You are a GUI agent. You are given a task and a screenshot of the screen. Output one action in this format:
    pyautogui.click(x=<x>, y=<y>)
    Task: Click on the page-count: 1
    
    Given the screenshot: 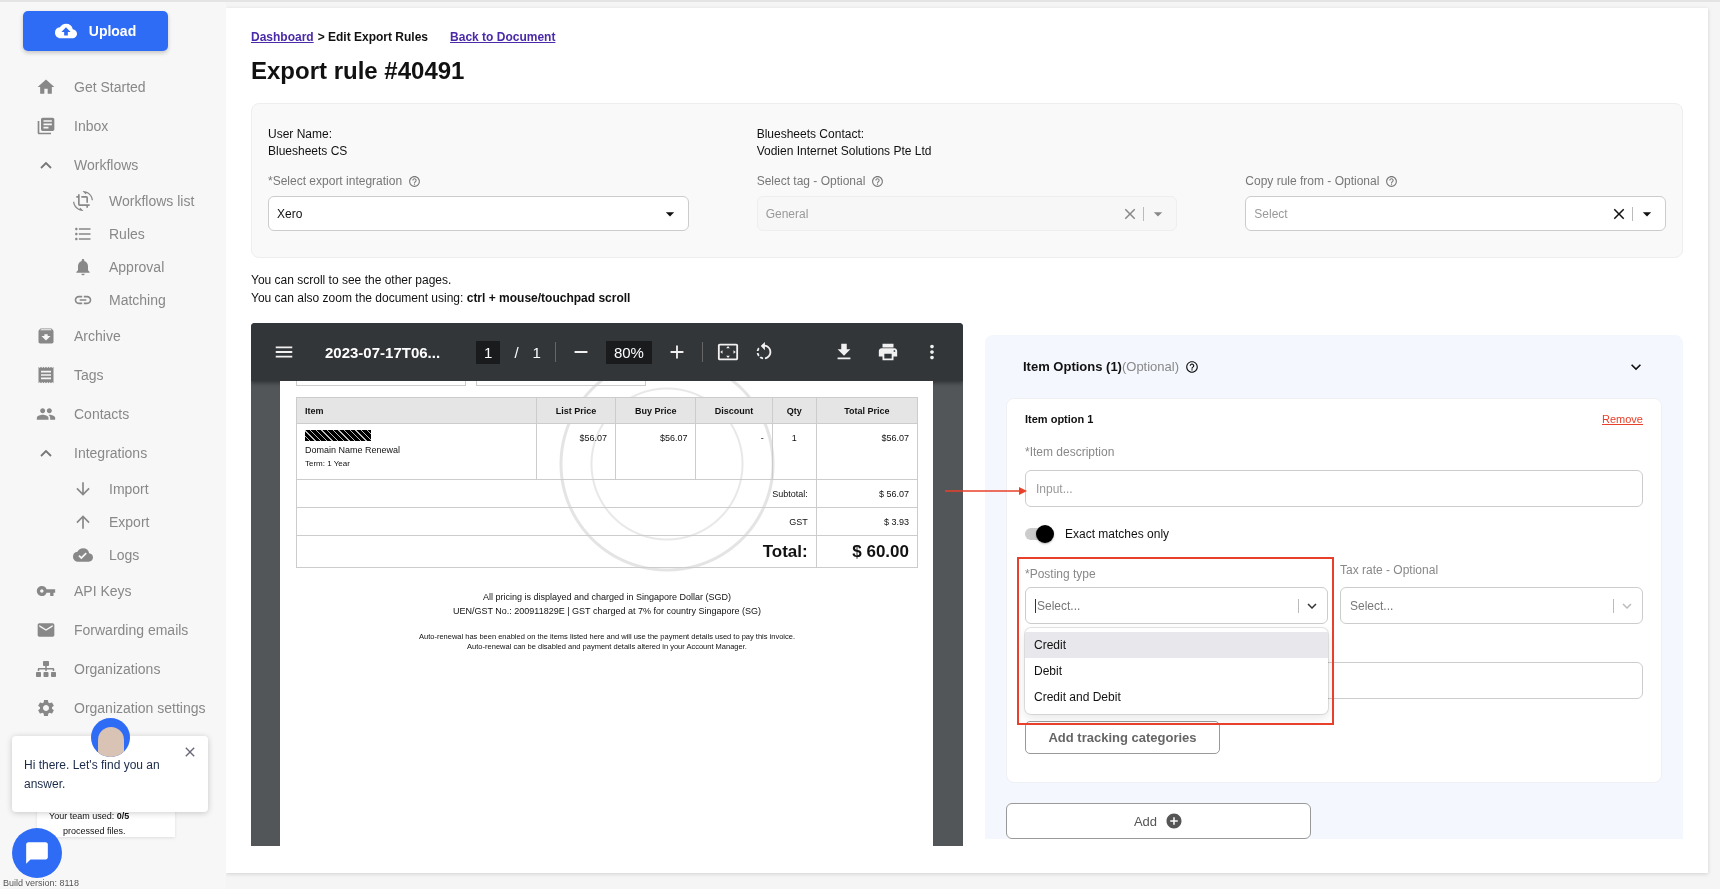 What is the action you would take?
    pyautogui.click(x=536, y=352)
    